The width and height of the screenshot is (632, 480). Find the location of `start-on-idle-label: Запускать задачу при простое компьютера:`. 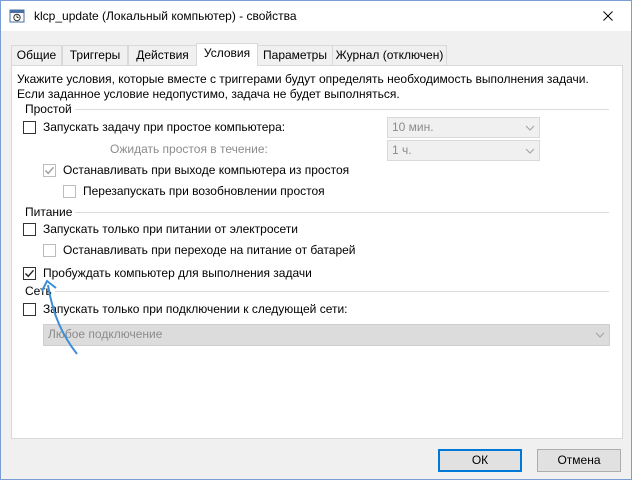

start-on-idle-label: Запускать задачу при простое компьютера: is located at coordinates (164, 127).